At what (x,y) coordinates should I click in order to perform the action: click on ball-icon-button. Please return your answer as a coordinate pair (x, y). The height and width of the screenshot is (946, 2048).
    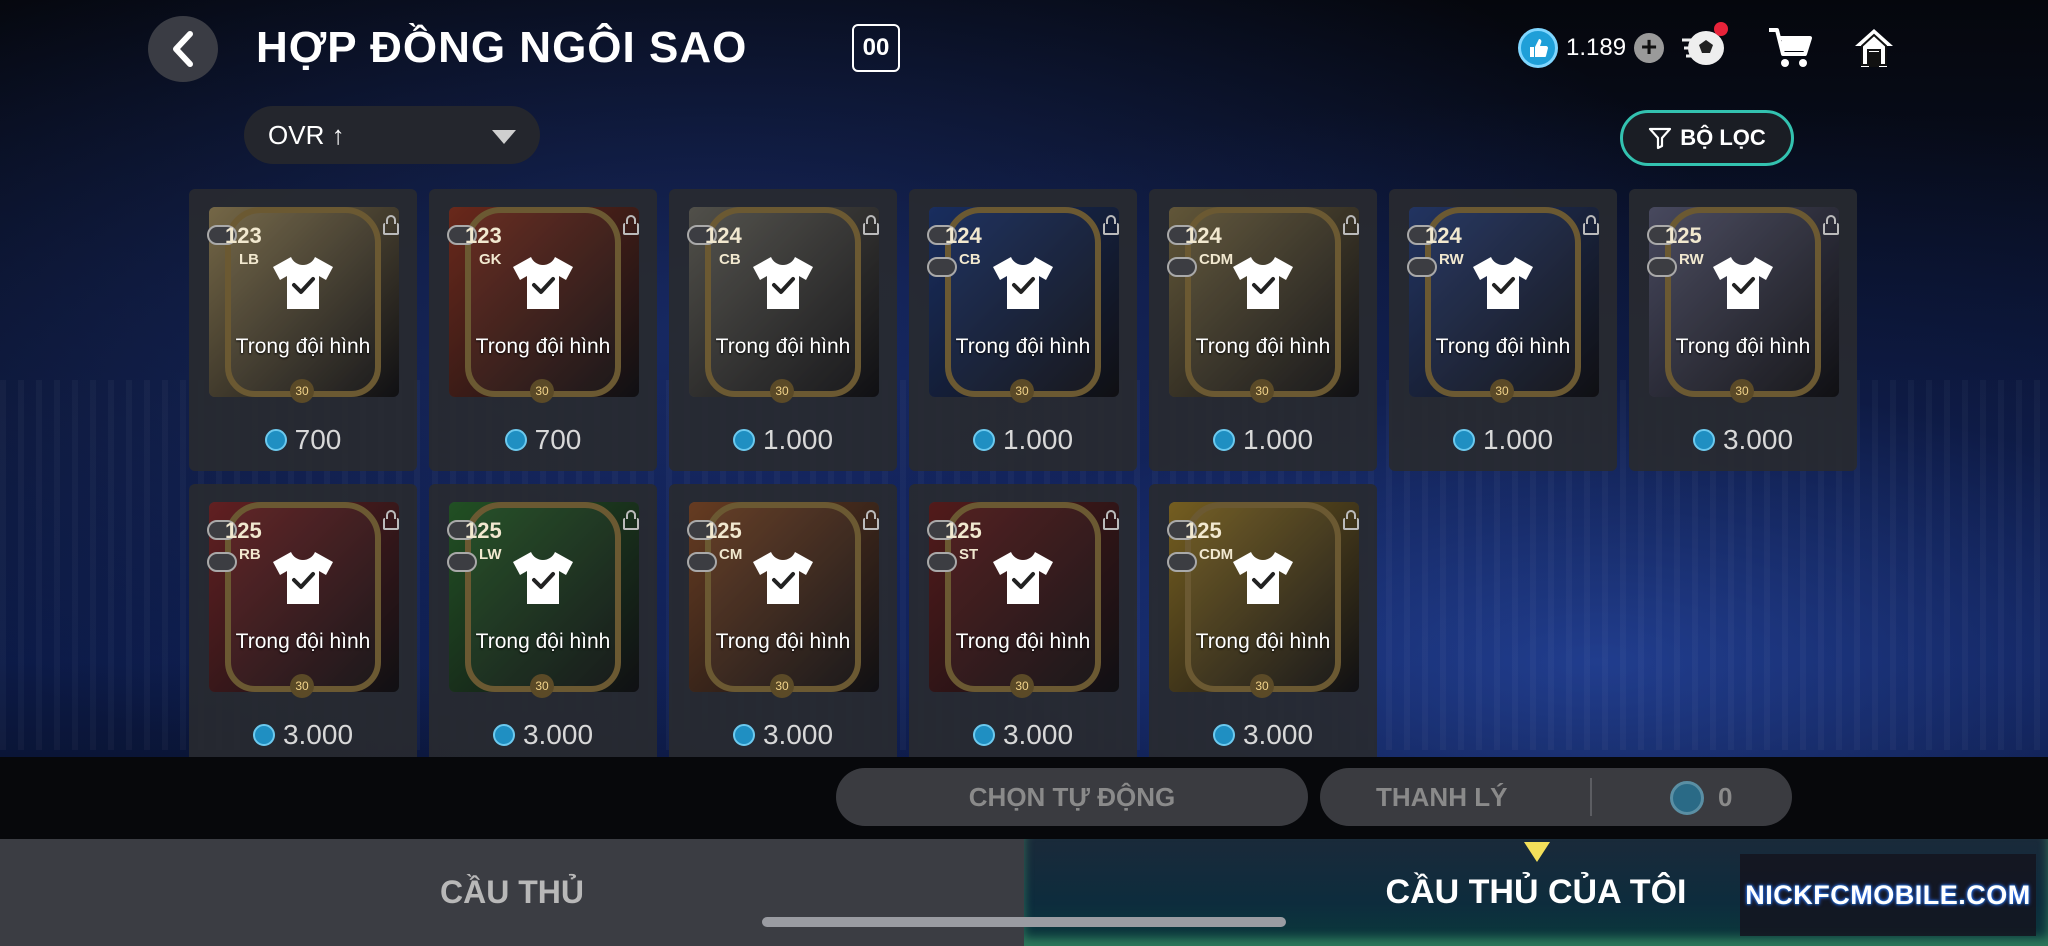
    Looking at the image, I should click on (1704, 48).